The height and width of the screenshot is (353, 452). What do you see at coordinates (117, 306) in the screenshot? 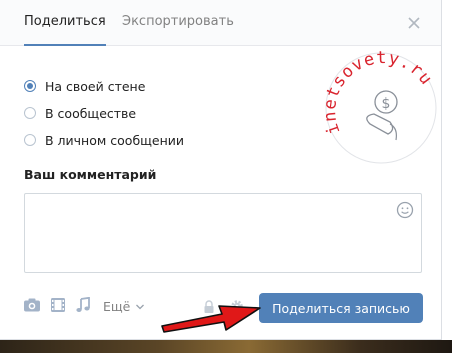
I see `more-label: Ещё` at bounding box center [117, 306].